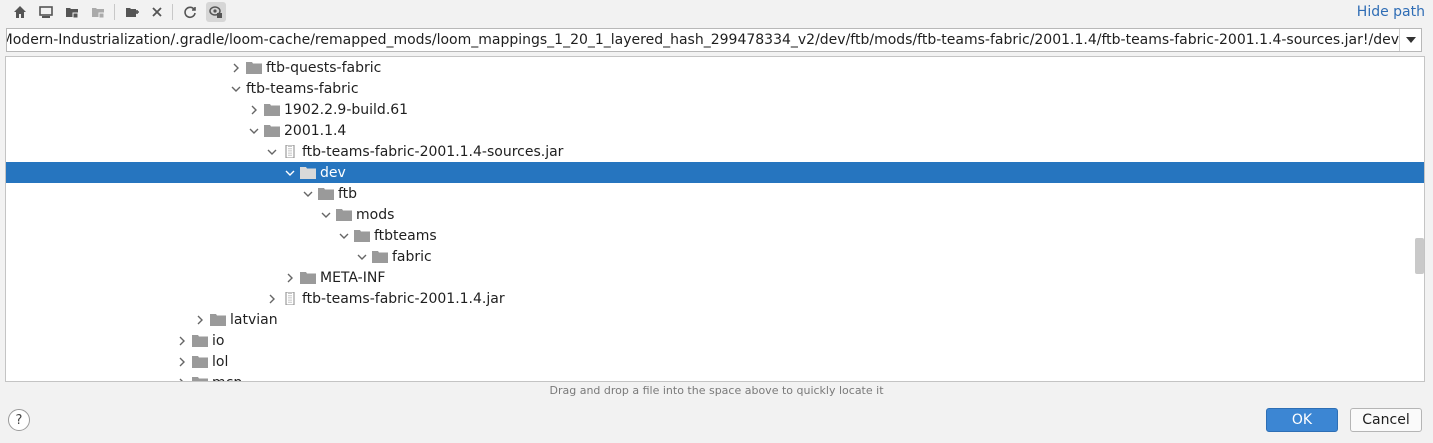  I want to click on tree-row-label: ftb-teams-fabric-2001.1.4-sources.jar, so click(433, 151).